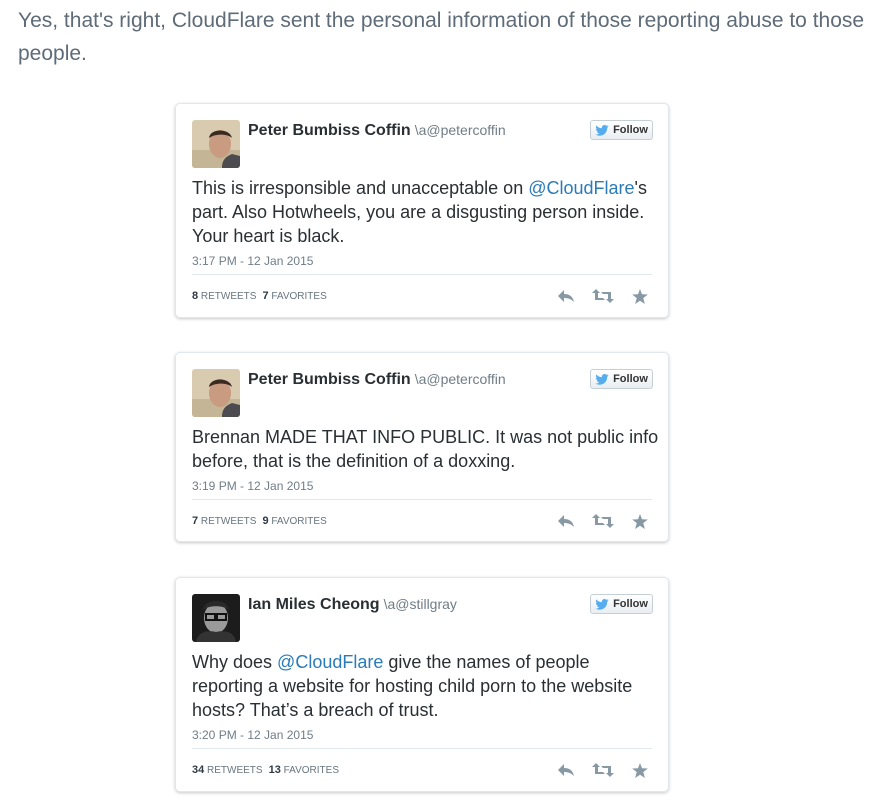 The height and width of the screenshot is (812, 893). Describe the element at coordinates (265, 770) in the screenshot. I see `tweet-stats: 34 RETWEETS 13 FAVORITES` at that location.